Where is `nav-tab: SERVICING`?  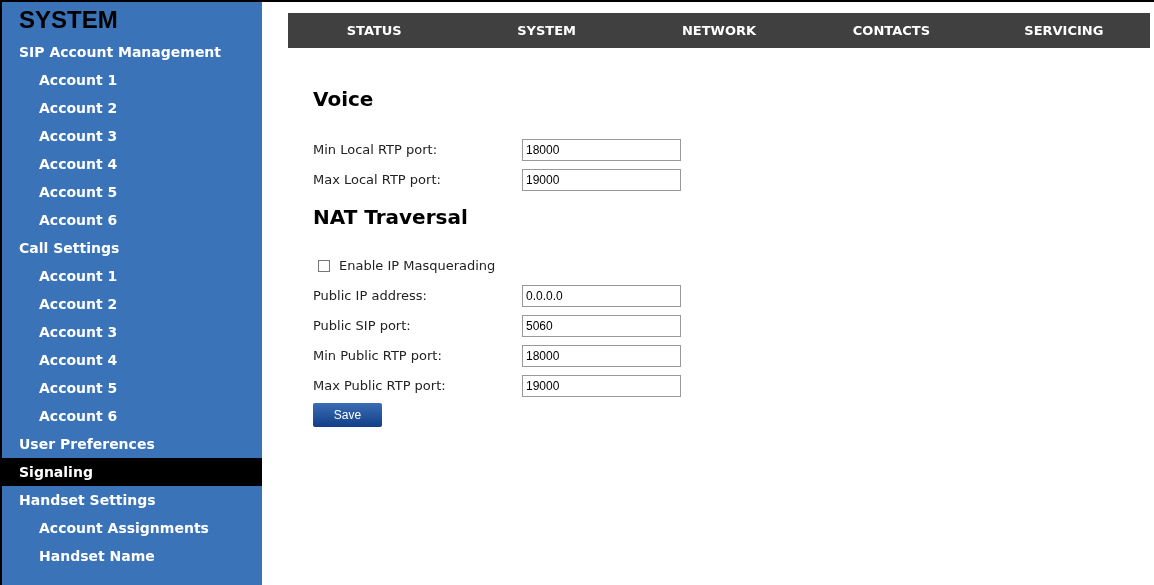 nav-tab: SERVICING is located at coordinates (1064, 30).